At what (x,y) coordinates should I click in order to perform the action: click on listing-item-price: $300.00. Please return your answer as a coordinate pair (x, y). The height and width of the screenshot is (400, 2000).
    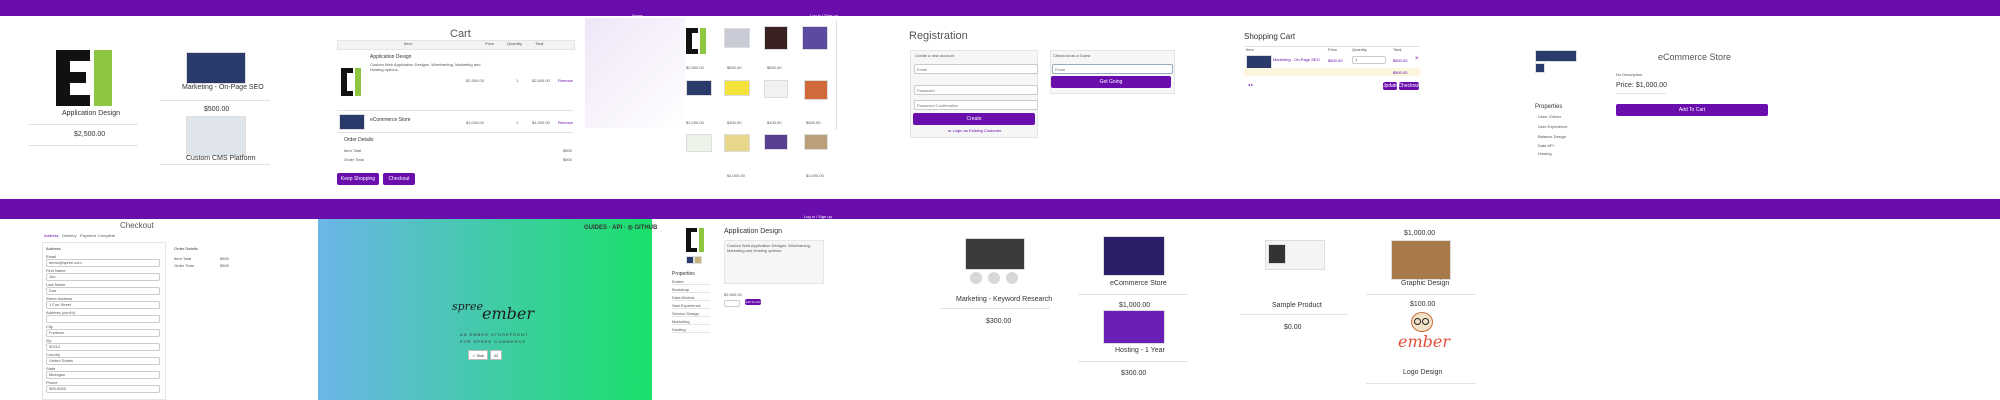
    Looking at the image, I should click on (999, 321).